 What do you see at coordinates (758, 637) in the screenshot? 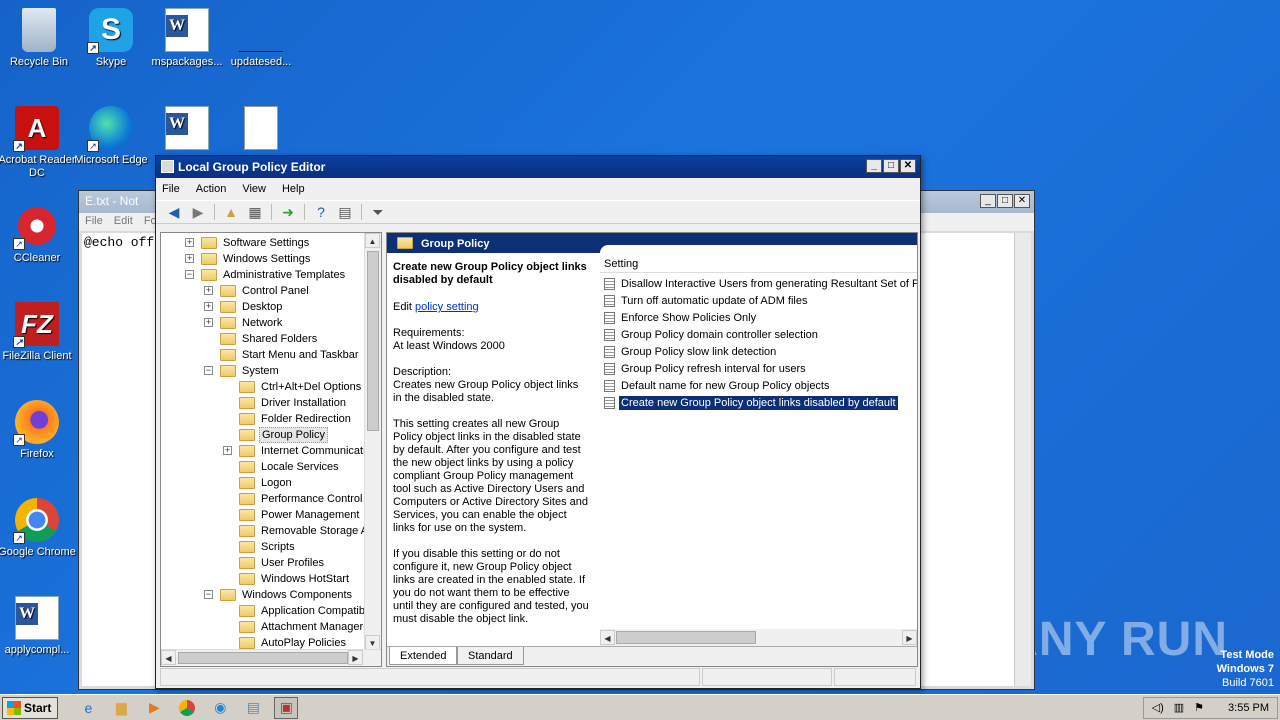
I see `list-horizontal-scrollbar: ◀ ▶` at bounding box center [758, 637].